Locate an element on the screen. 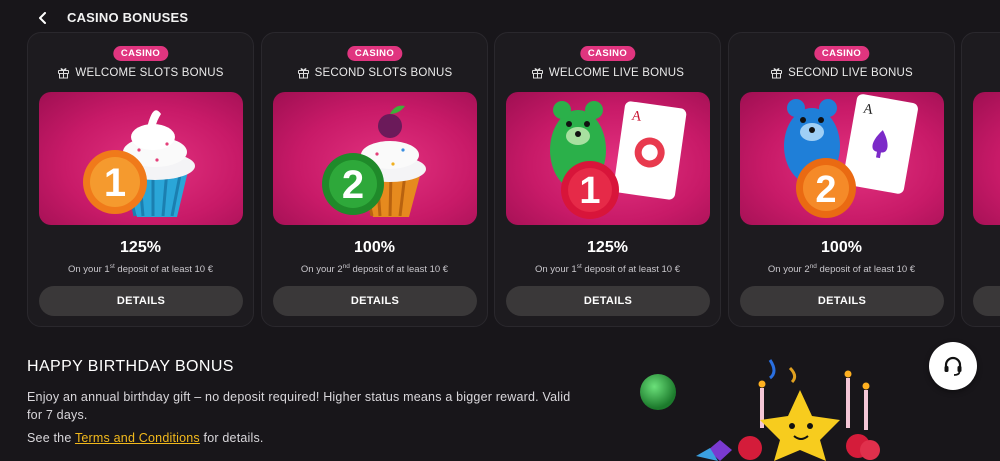  card-title: WELCOME LIVE BONUS is located at coordinates (607, 72).